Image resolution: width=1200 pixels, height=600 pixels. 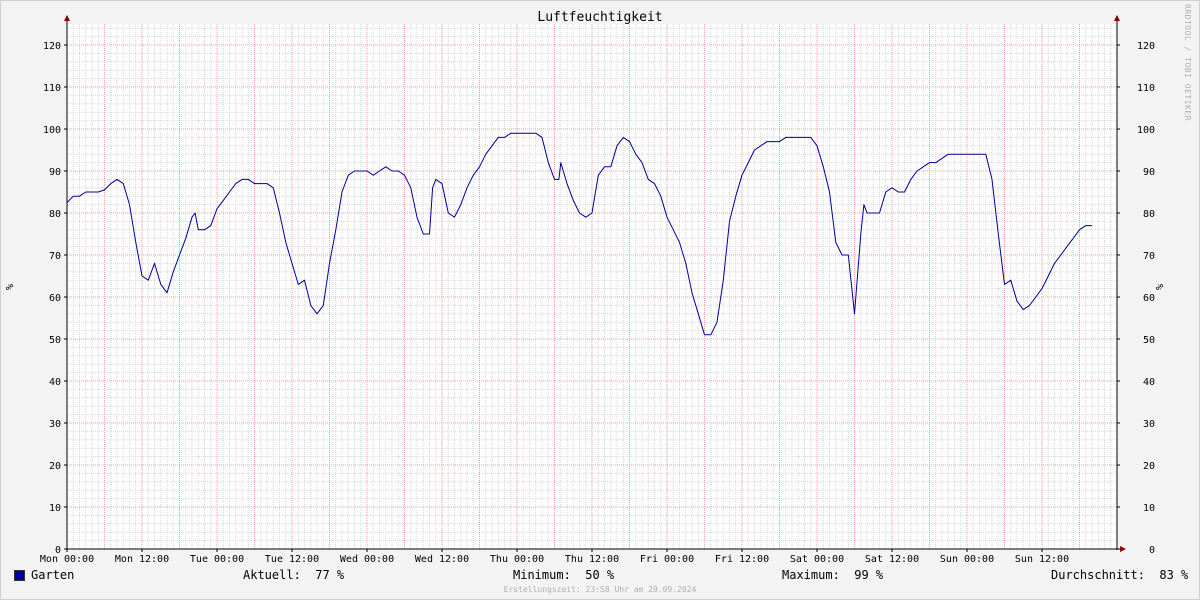 I want to click on legend-series-name: Garten, so click(x=53, y=575).